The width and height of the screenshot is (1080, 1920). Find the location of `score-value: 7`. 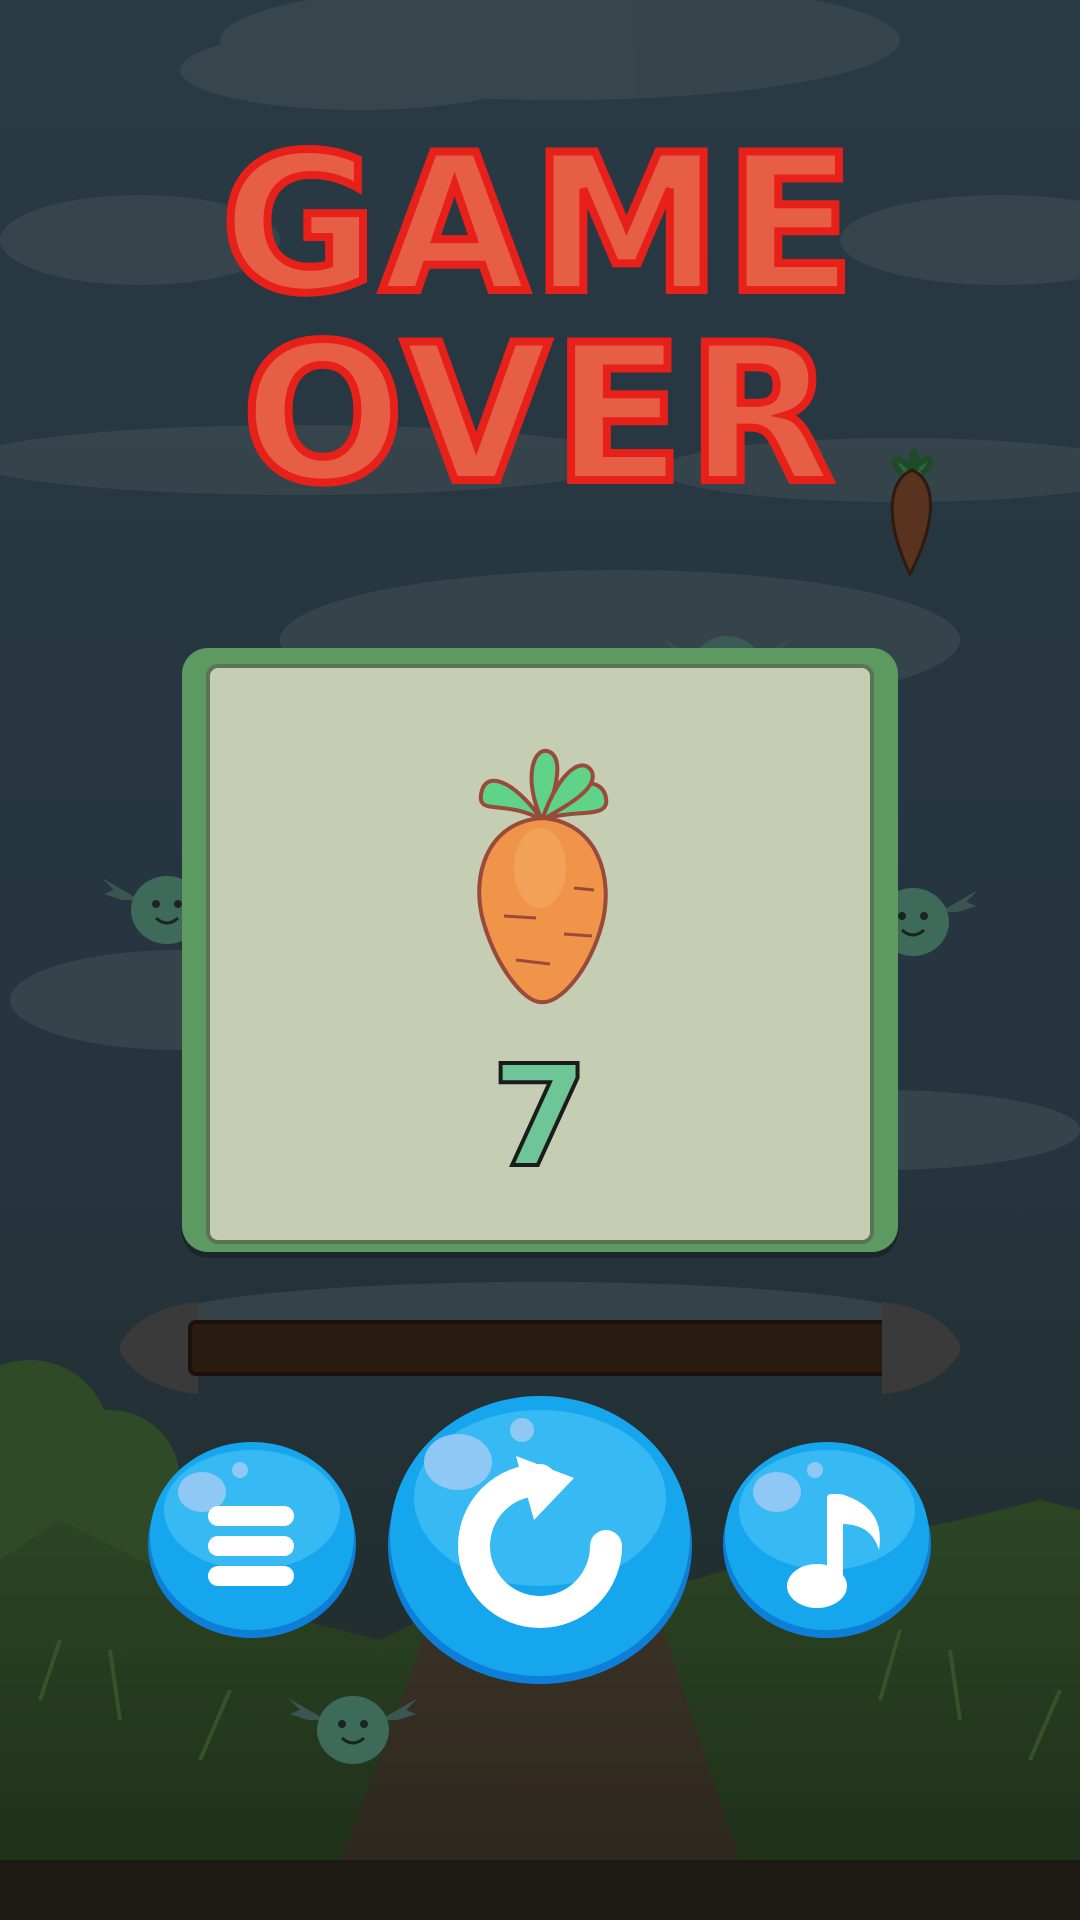

score-value: 7 is located at coordinates (539, 1117).